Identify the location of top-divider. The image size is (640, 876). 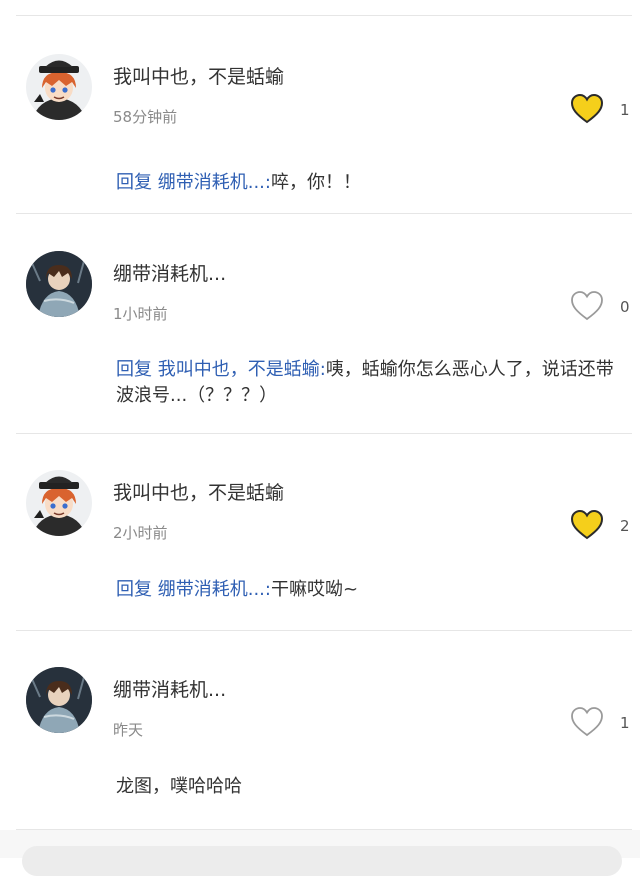
(324, 15).